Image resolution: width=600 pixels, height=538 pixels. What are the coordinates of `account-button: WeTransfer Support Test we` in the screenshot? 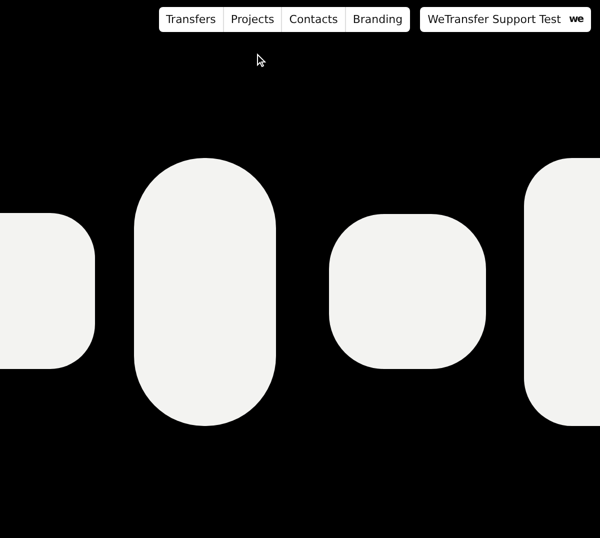 It's located at (505, 19).